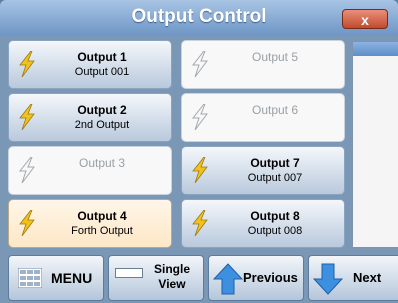 This screenshot has width=398, height=303. I want to click on output-subtitle: Output 001, so click(102, 72).